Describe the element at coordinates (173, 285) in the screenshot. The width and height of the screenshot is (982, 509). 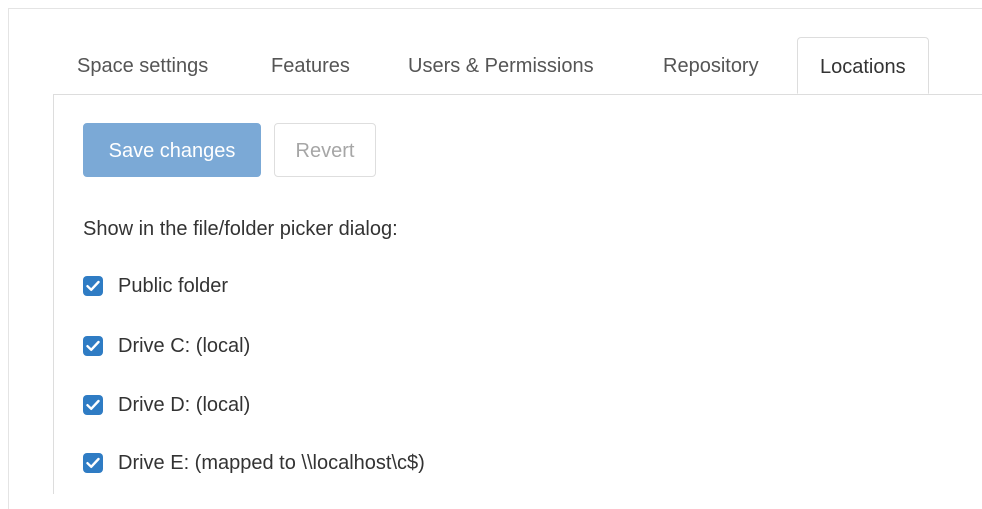
I see `public-folder-label: Public folder` at that location.